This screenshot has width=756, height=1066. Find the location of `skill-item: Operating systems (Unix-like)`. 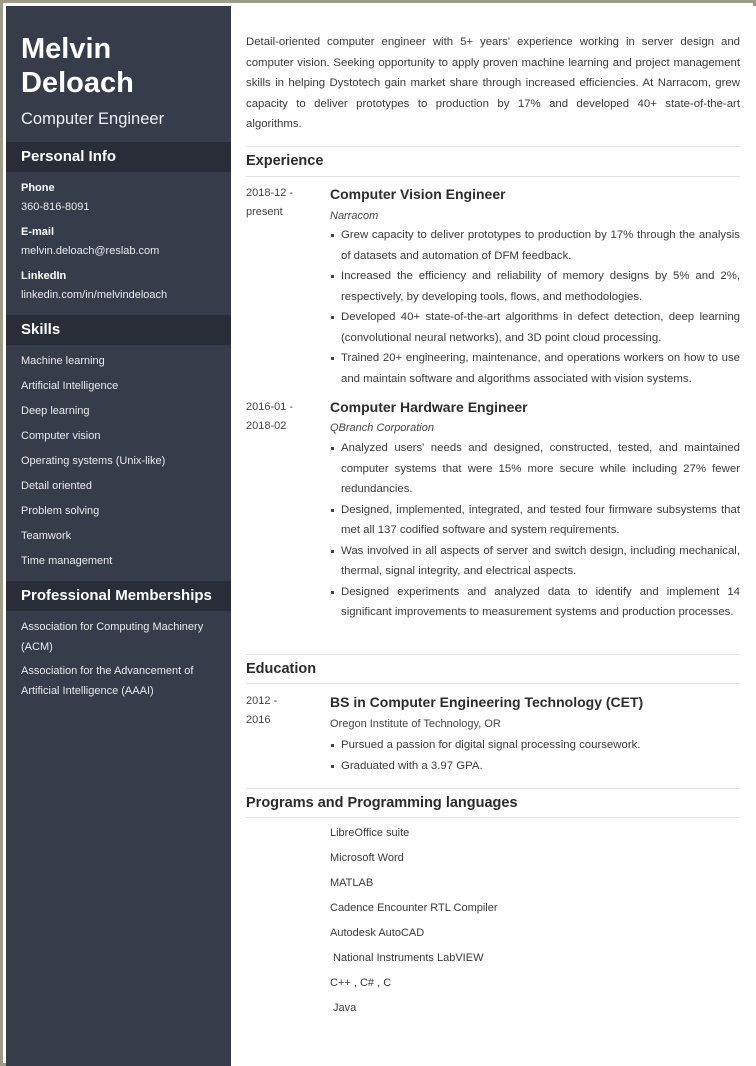

skill-item: Operating systems (Unix-like) is located at coordinates (93, 461).